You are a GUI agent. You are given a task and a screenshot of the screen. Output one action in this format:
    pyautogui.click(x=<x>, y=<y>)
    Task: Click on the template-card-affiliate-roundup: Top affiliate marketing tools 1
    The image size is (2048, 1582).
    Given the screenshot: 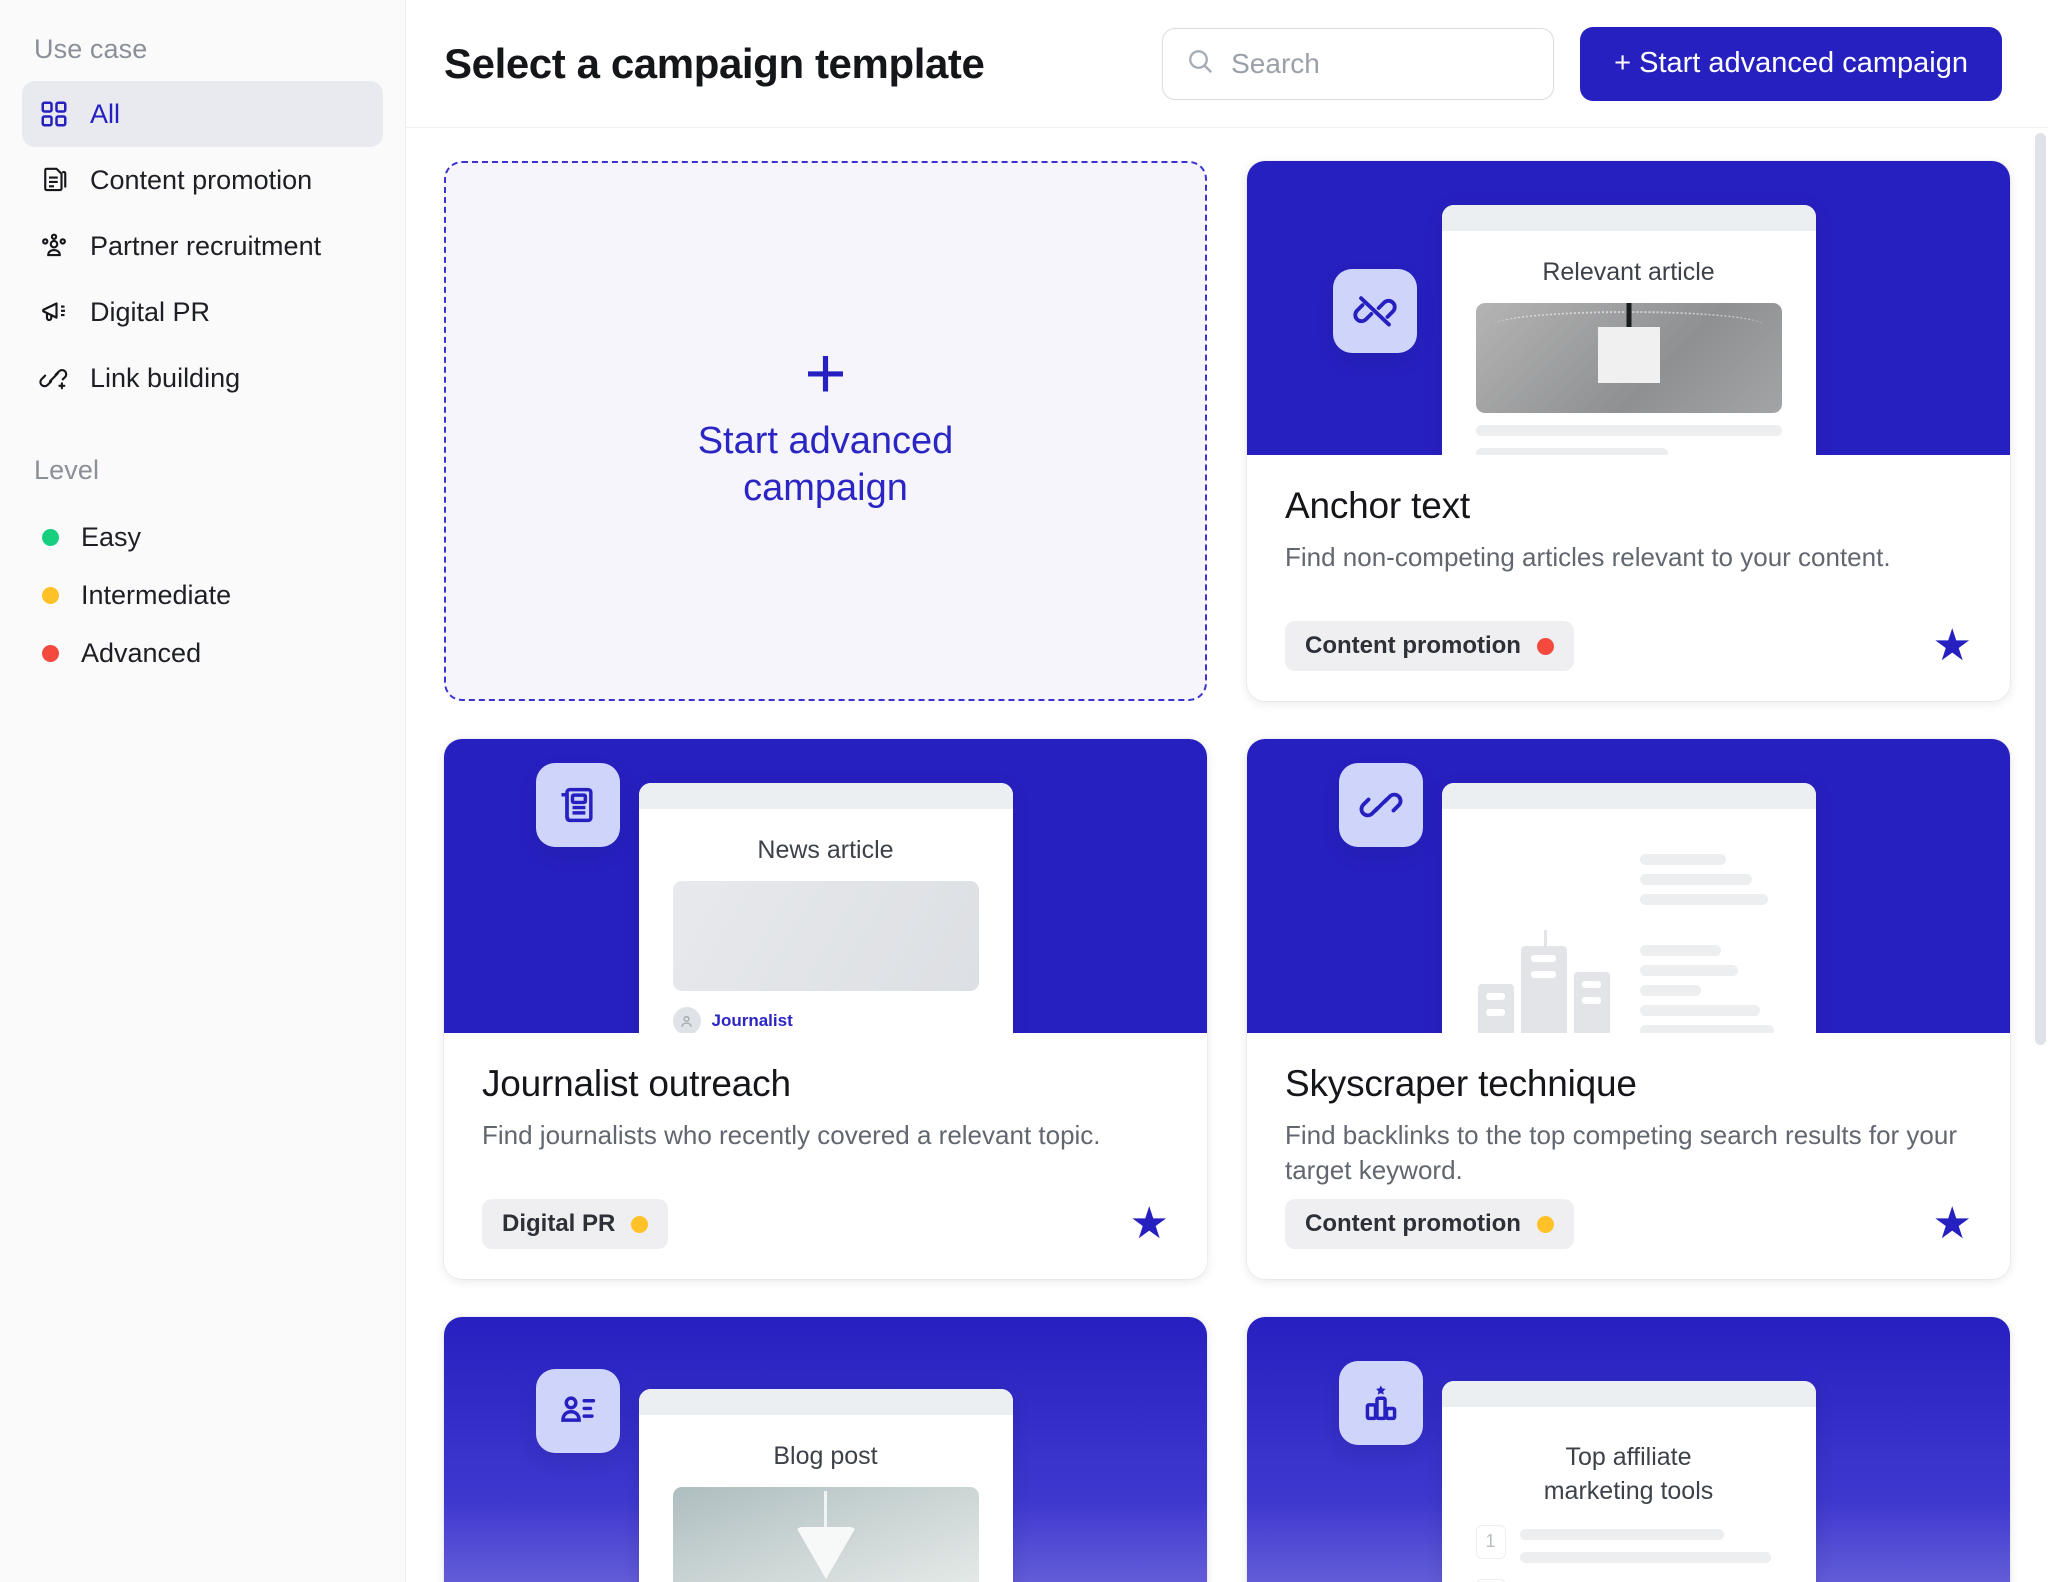 What is the action you would take?
    pyautogui.click(x=1628, y=1449)
    